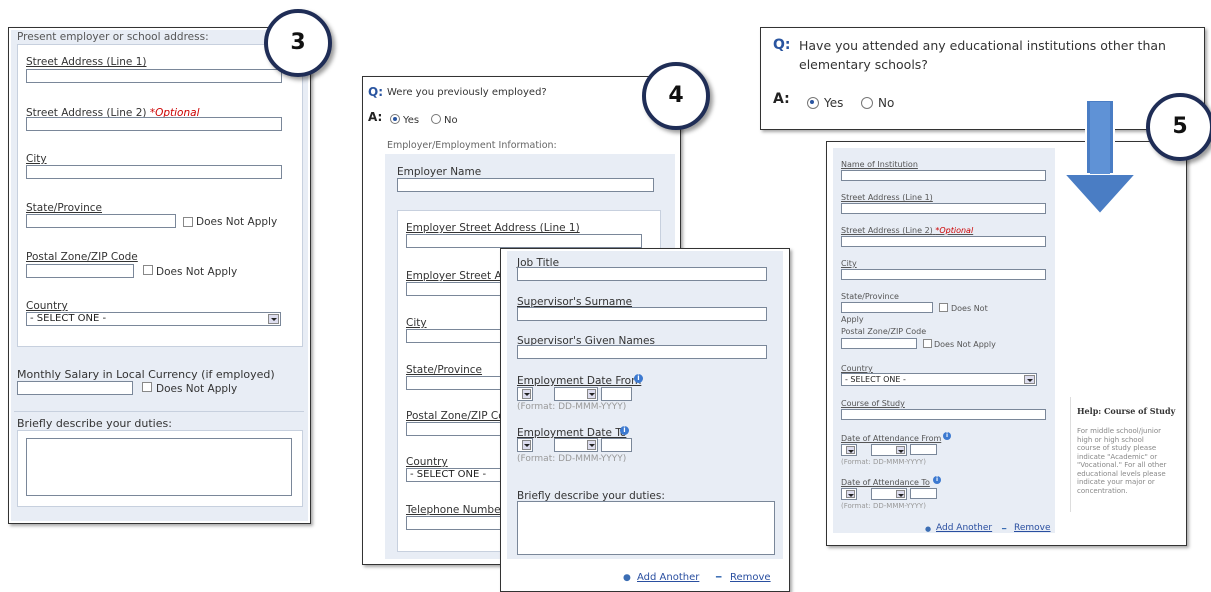  What do you see at coordinates (36, 159) in the screenshot?
I see `city-label: City` at bounding box center [36, 159].